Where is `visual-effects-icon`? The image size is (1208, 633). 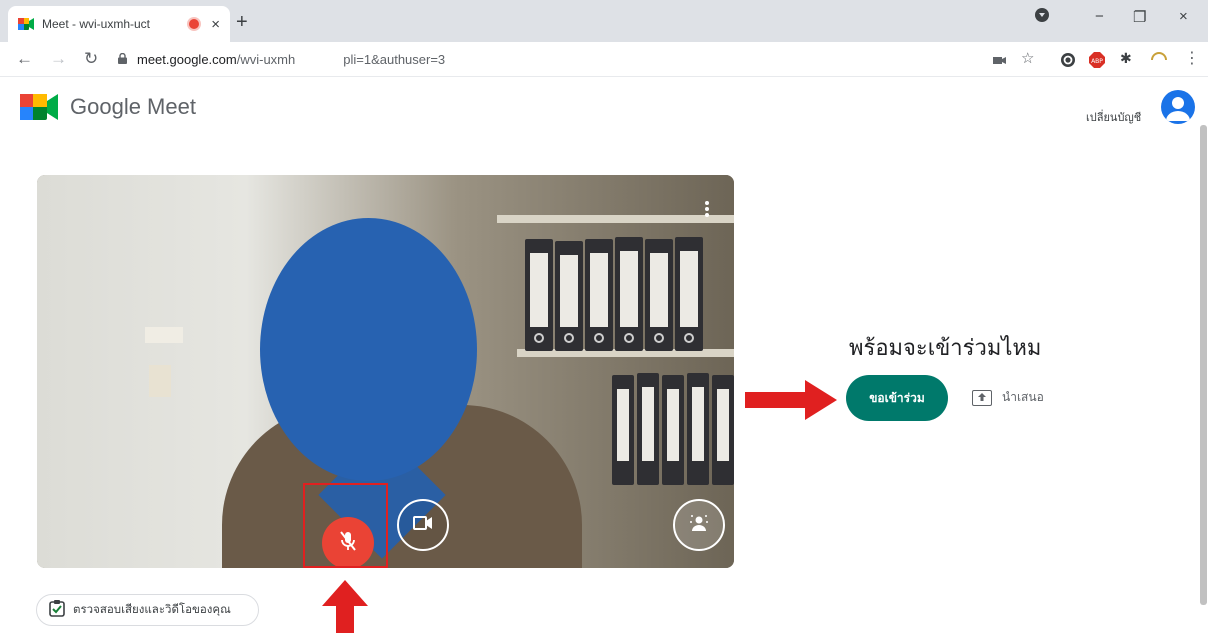
visual-effects-icon is located at coordinates (699, 525).